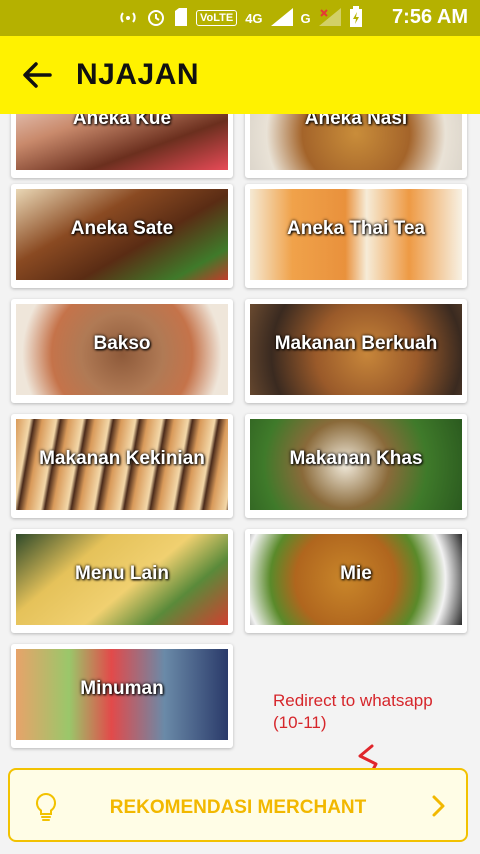 This screenshot has width=480, height=854. What do you see at coordinates (138, 74) in the screenshot?
I see `page-title: NJAJAN` at bounding box center [138, 74].